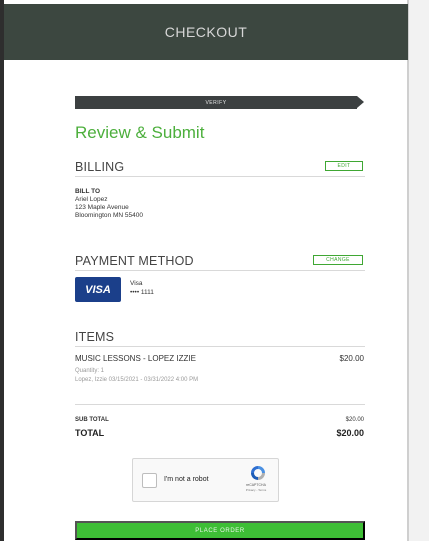  What do you see at coordinates (344, 166) in the screenshot?
I see `billing-edit-button: EDIT` at bounding box center [344, 166].